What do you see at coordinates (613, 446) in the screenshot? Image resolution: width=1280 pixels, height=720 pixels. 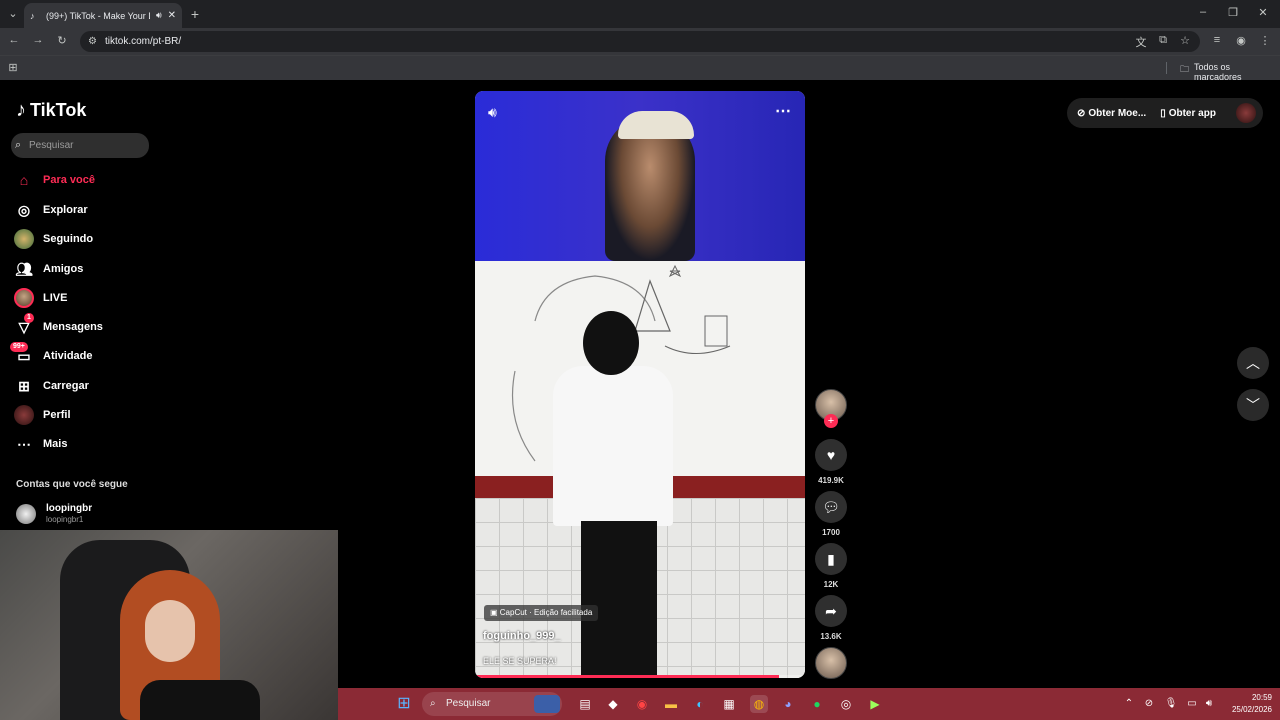 I see `person-shirt` at bounding box center [613, 446].